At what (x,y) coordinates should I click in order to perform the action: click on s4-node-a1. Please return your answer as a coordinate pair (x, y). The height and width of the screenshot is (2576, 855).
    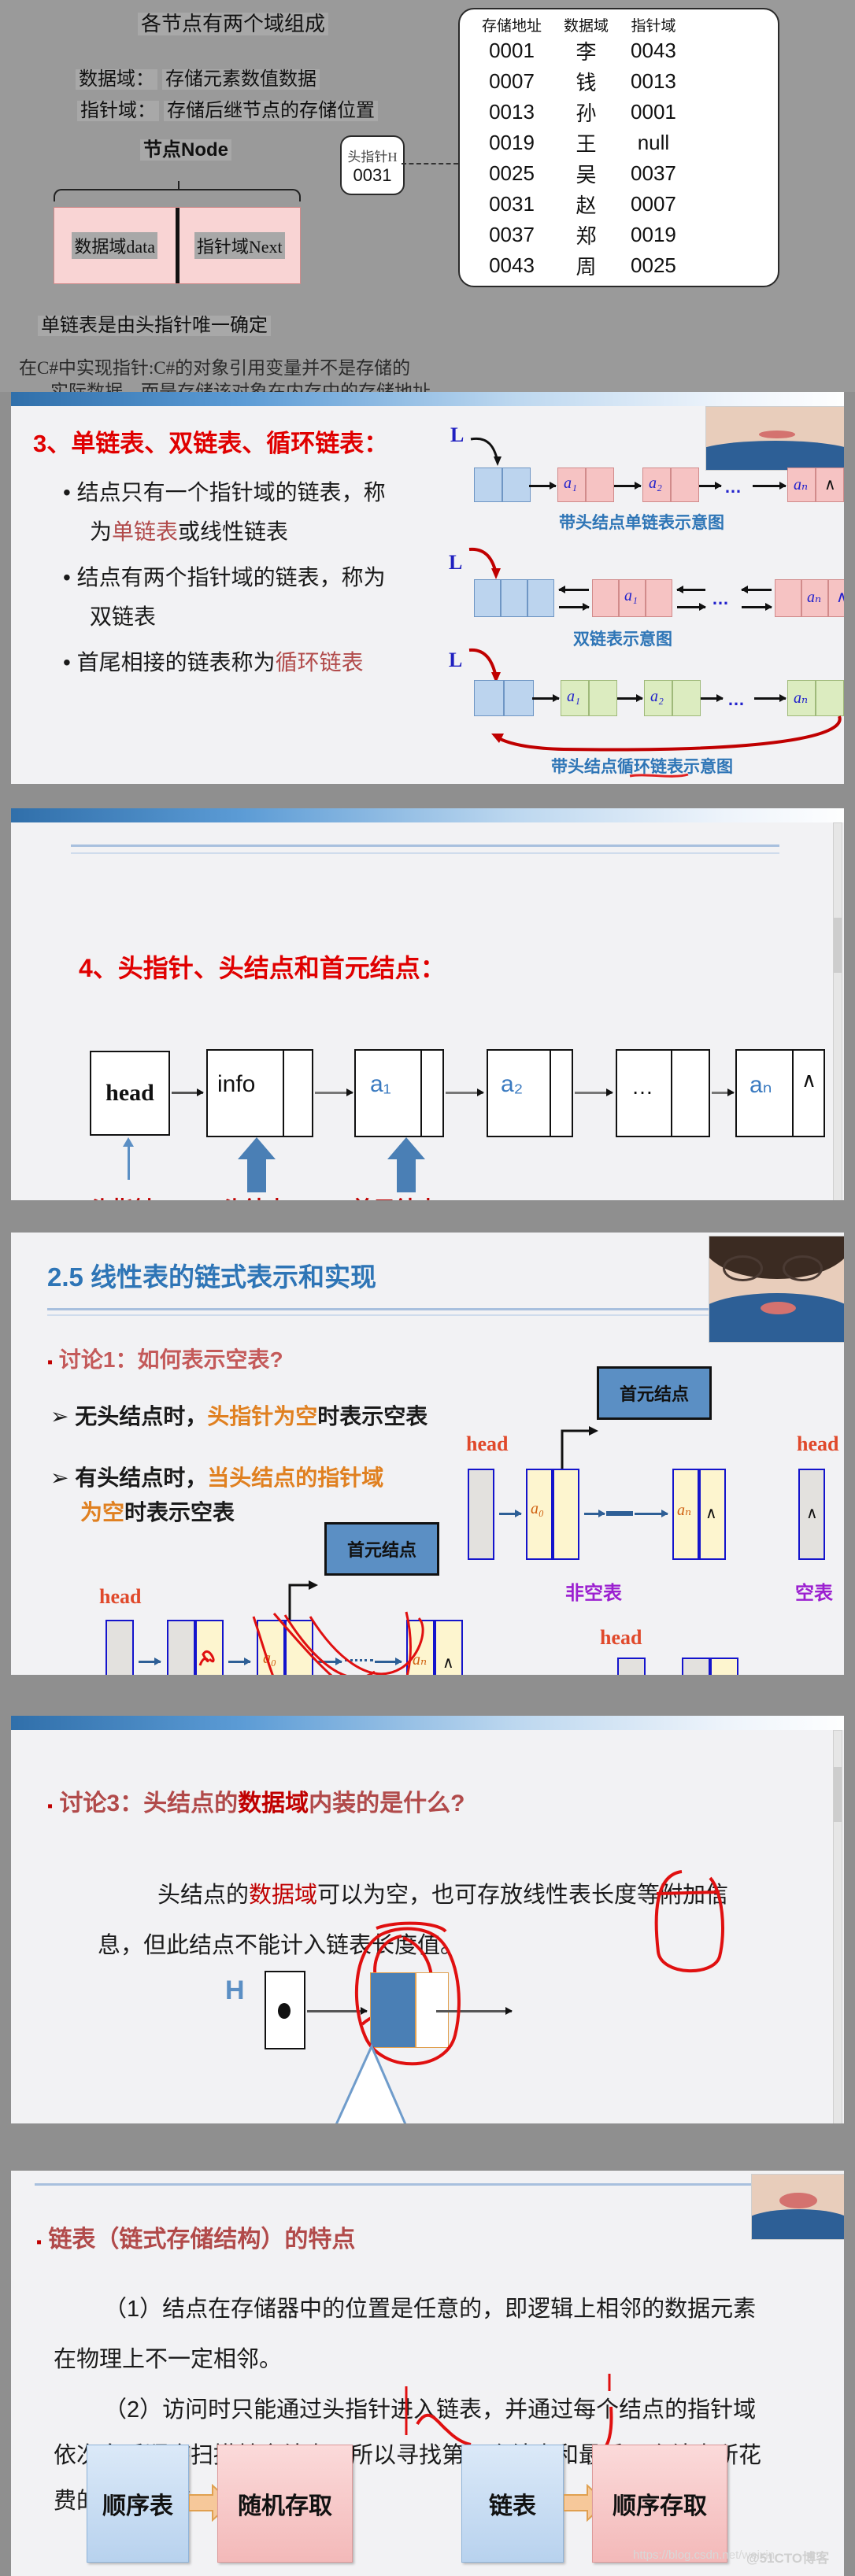
    Looking at the image, I should click on (399, 1093).